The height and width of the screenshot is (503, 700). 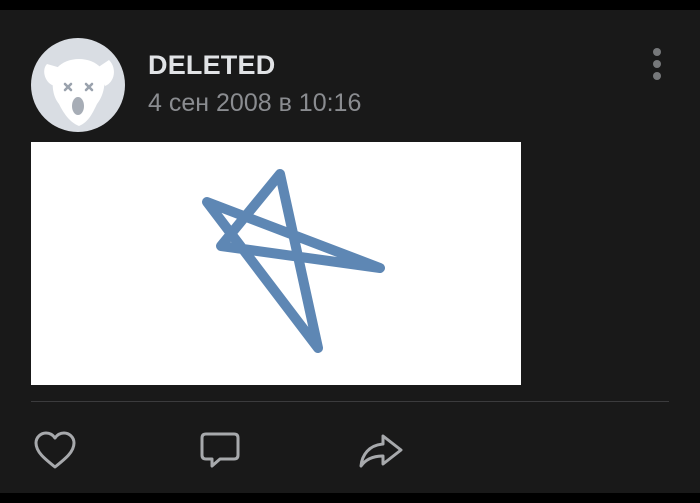 I want to click on comment-icon, so click(x=220, y=450).